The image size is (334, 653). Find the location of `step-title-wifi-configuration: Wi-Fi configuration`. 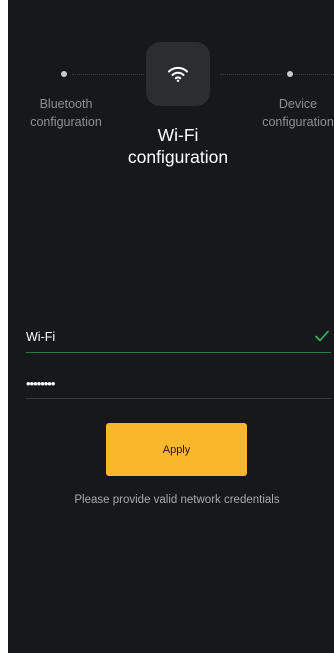

step-title-wifi-configuration: Wi-Fi configuration is located at coordinates (178, 146).